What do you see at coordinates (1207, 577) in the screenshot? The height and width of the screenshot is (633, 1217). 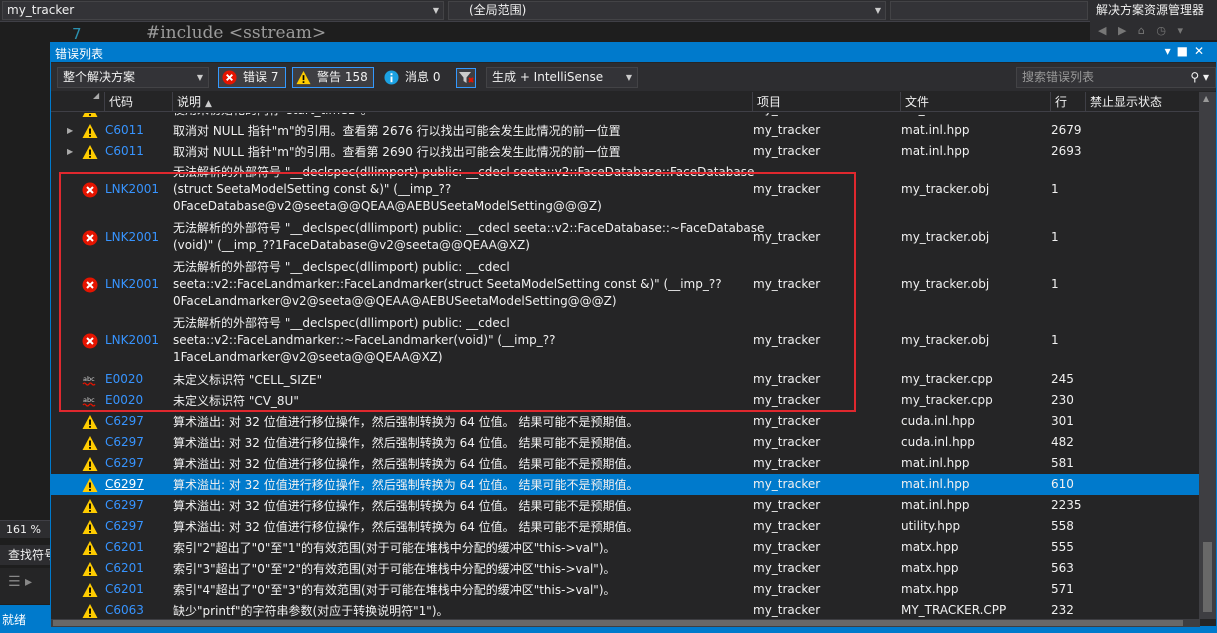 I see `vertical-scroll-thumb` at bounding box center [1207, 577].